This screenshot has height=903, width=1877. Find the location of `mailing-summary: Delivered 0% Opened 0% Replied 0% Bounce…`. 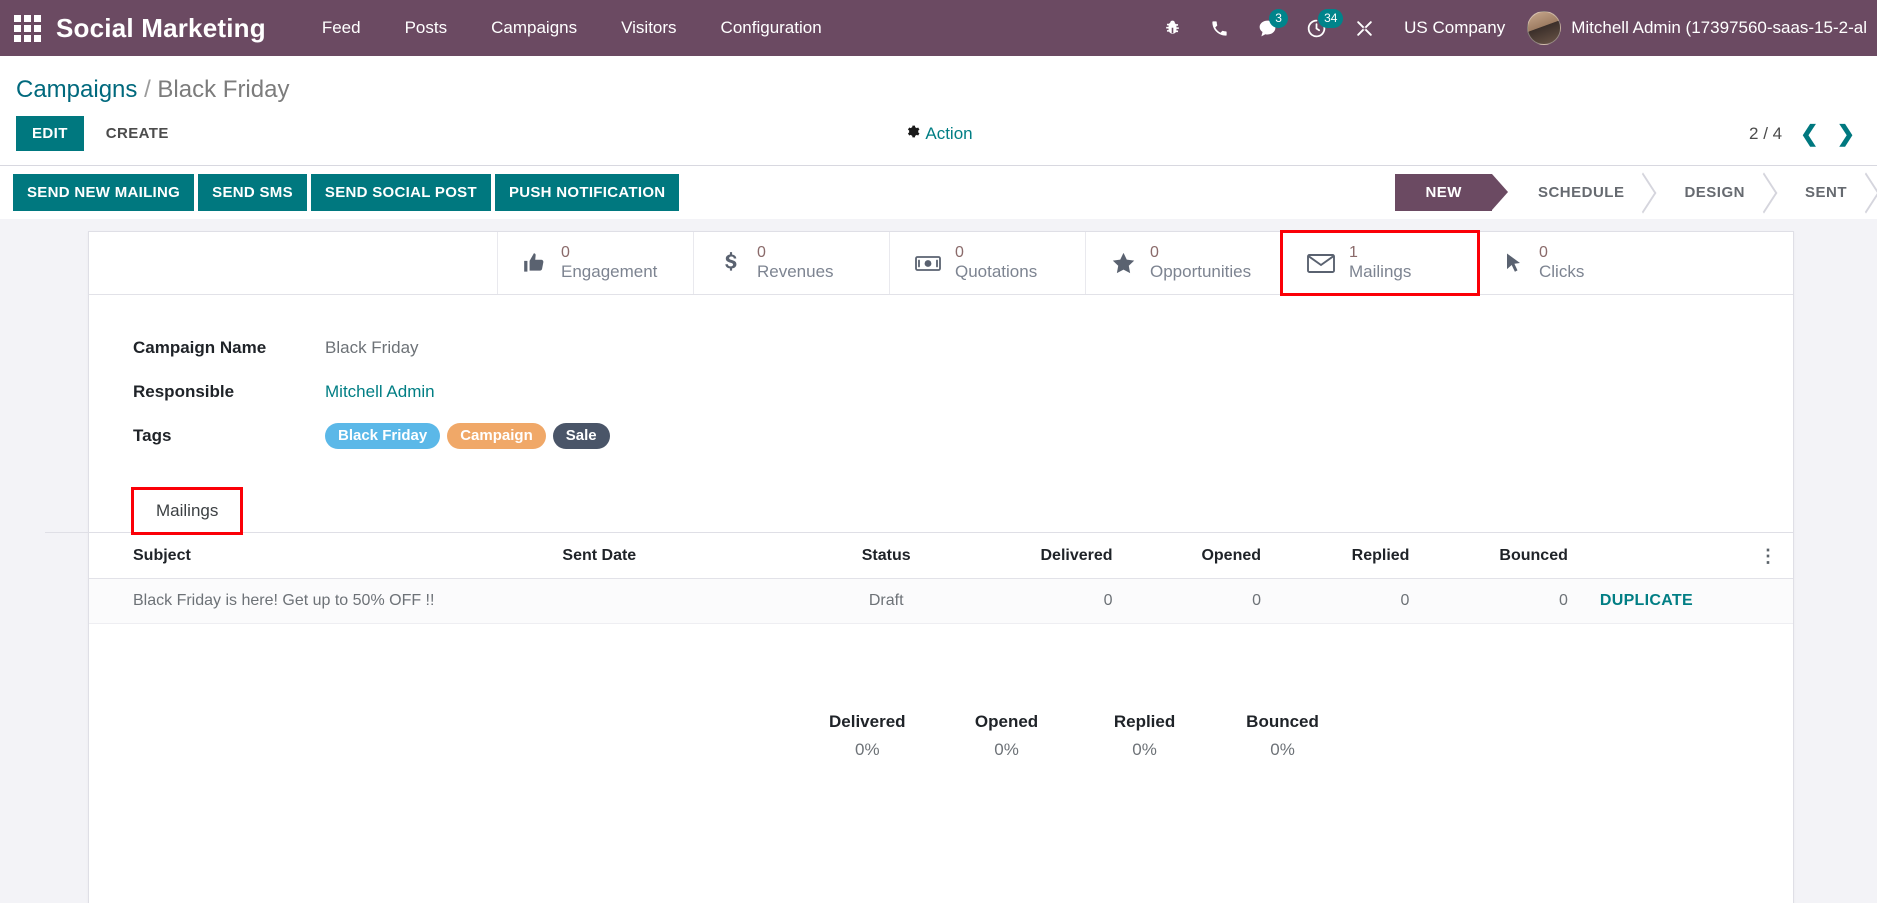

mailing-summary: Delivered 0% Opened 0% Replied 0% Bounce… is located at coordinates (941, 692).